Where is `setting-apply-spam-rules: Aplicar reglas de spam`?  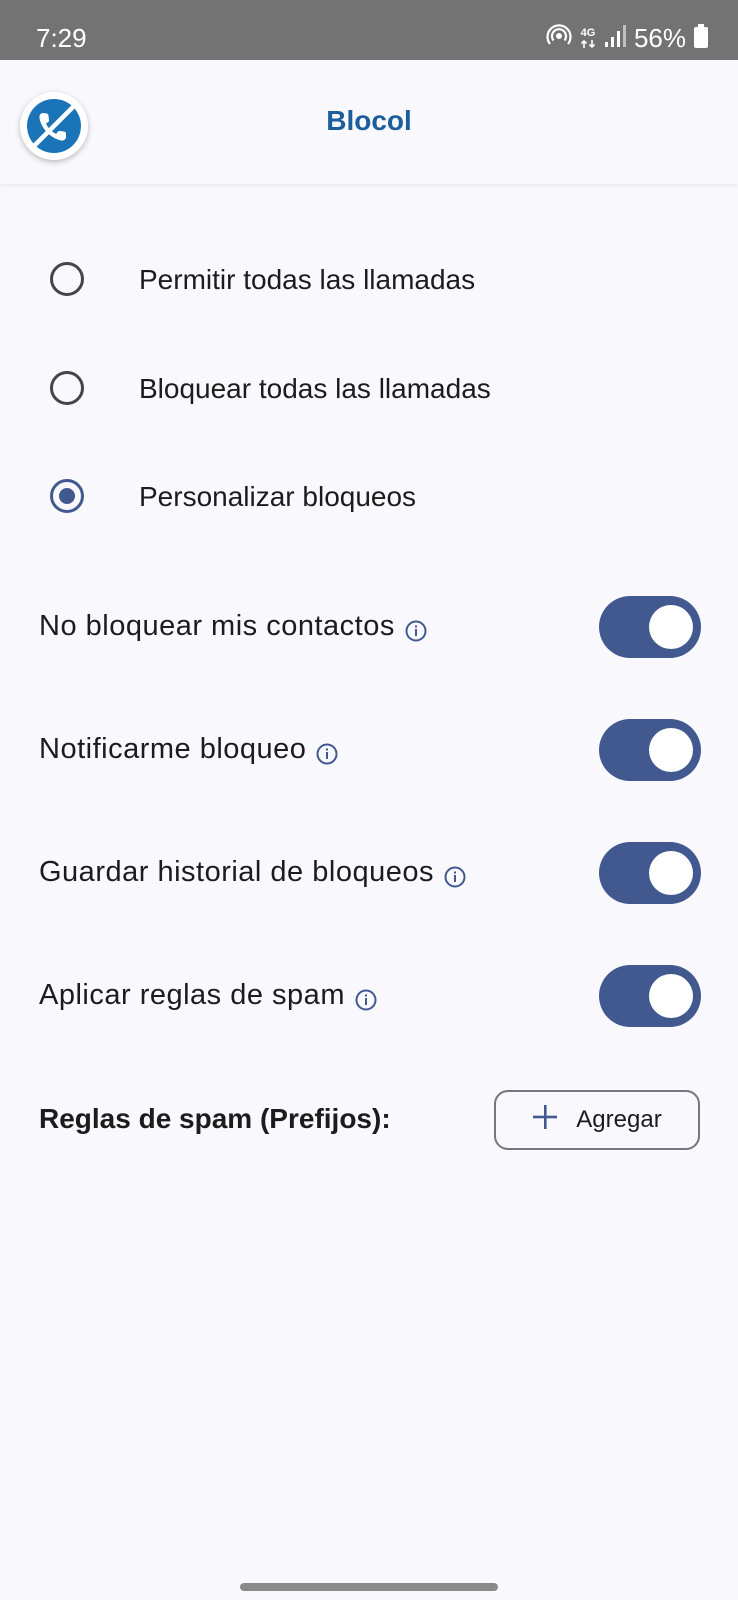 setting-apply-spam-rules: Aplicar reglas de spam is located at coordinates (369, 995).